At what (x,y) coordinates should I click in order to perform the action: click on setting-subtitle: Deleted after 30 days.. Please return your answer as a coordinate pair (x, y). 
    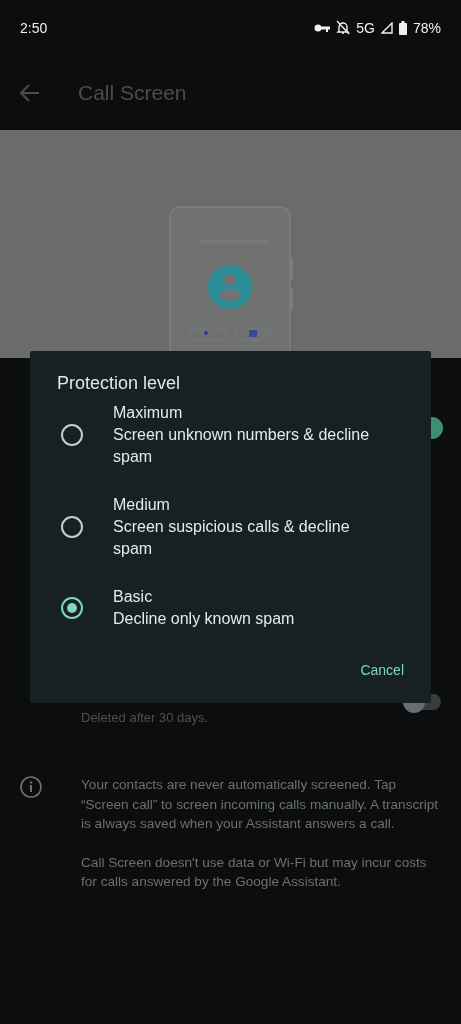
    Looking at the image, I should click on (145, 717).